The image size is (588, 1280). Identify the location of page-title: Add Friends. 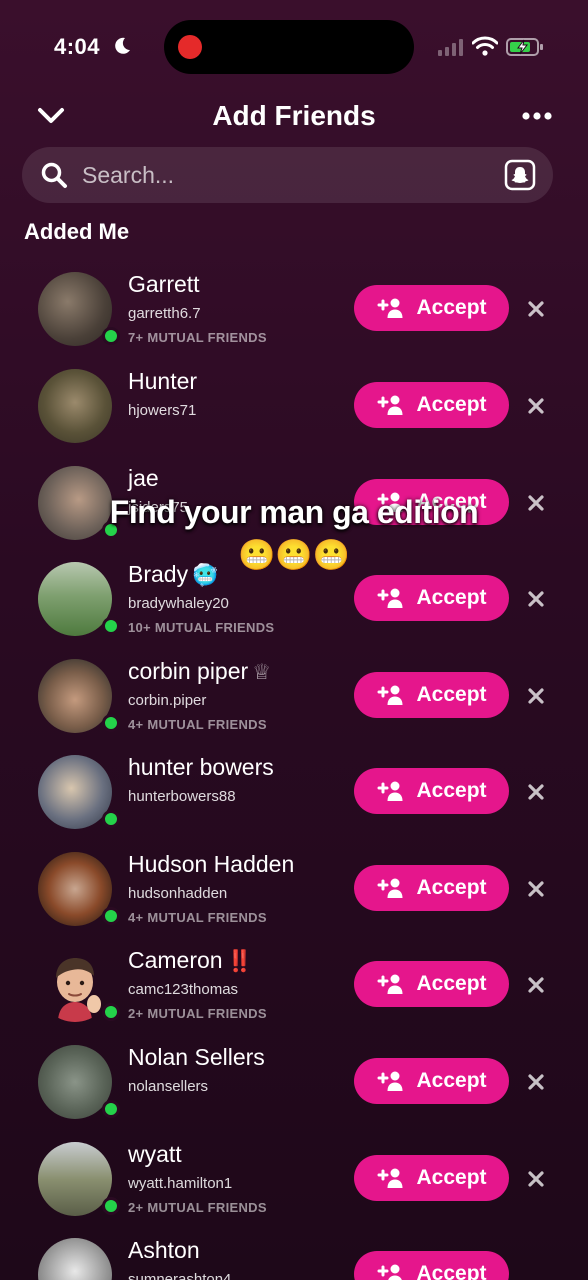
(294, 115).